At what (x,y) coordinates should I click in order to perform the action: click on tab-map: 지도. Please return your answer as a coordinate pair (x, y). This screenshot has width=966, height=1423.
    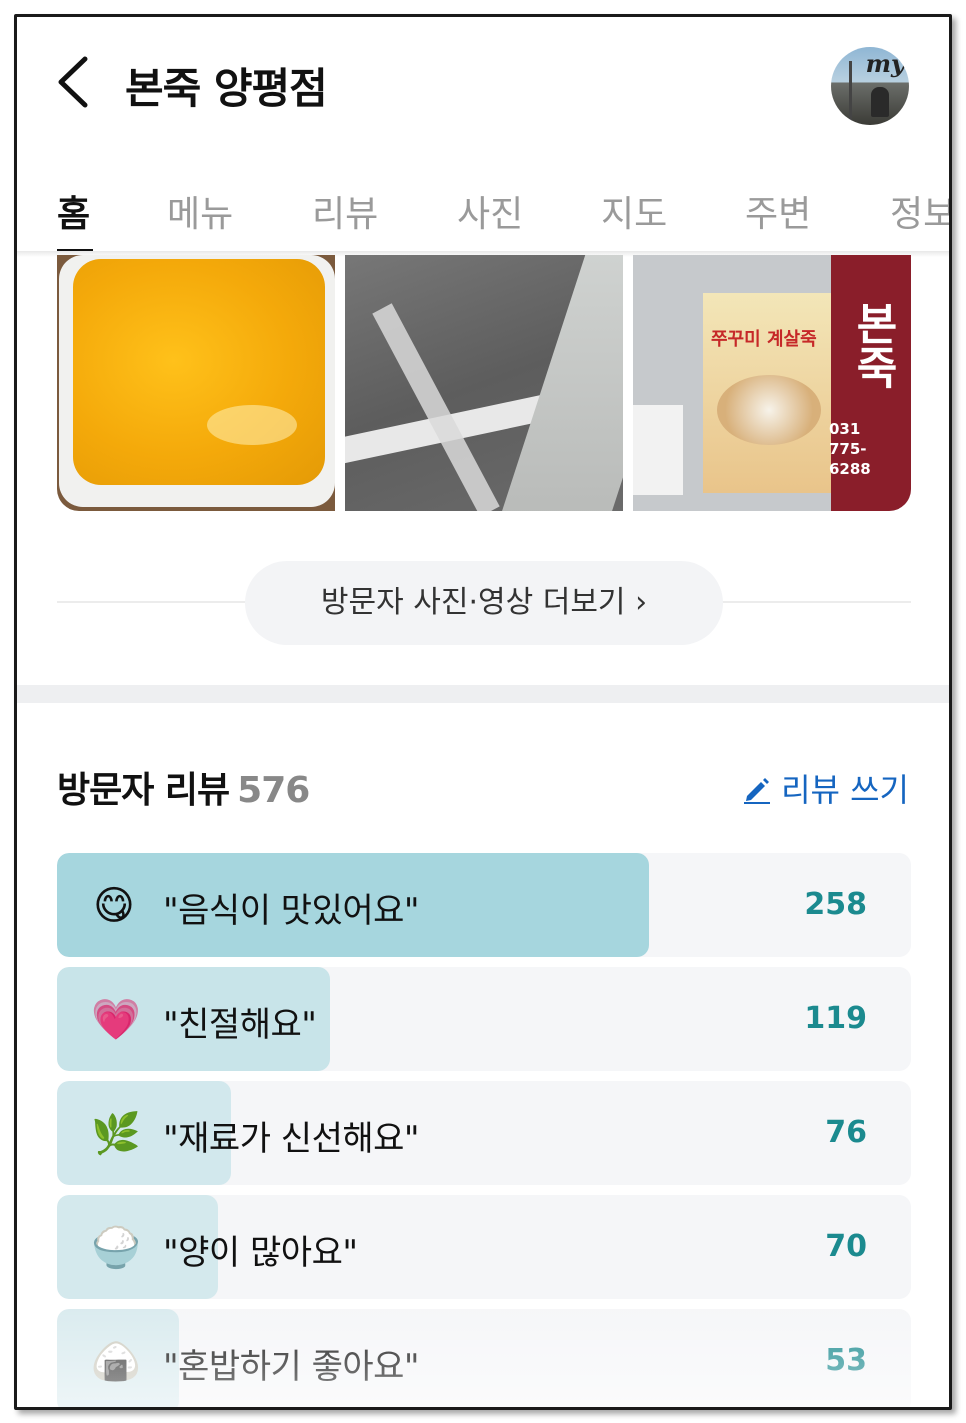
    Looking at the image, I should click on (634, 211).